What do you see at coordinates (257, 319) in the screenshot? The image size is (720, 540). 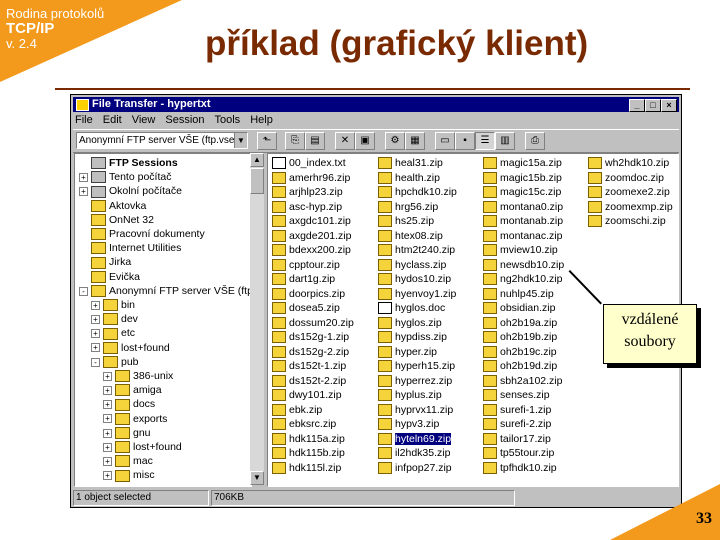 I see `tree-scrollbar: ▲ ▼` at bounding box center [257, 319].